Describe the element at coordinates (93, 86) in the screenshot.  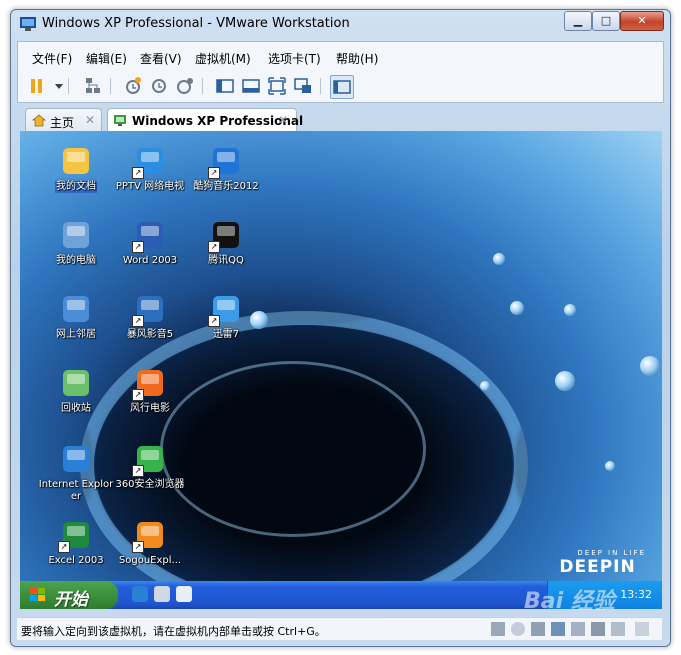
I see `network-icon` at that location.